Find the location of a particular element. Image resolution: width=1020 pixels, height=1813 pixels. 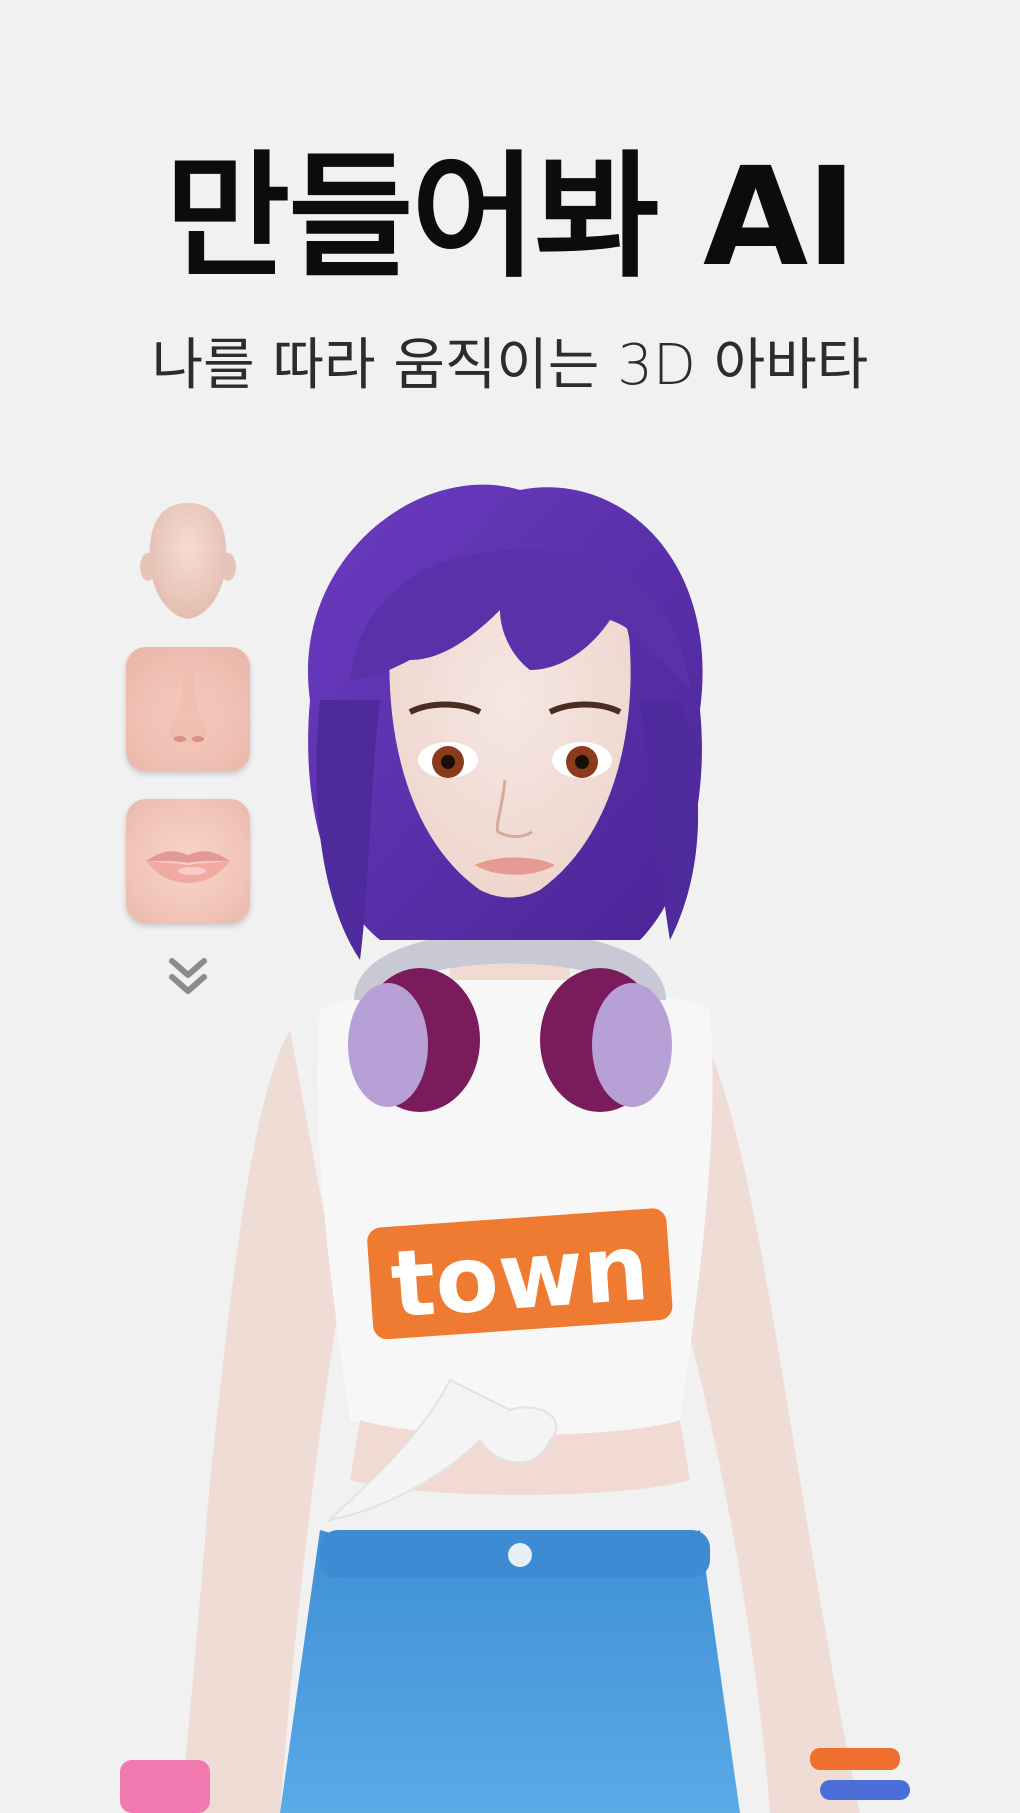

page-title: 만들어봐 AI is located at coordinates (511, 218).